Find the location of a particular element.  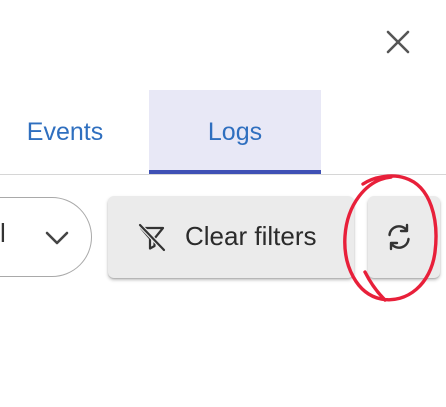

close-icon is located at coordinates (398, 42).